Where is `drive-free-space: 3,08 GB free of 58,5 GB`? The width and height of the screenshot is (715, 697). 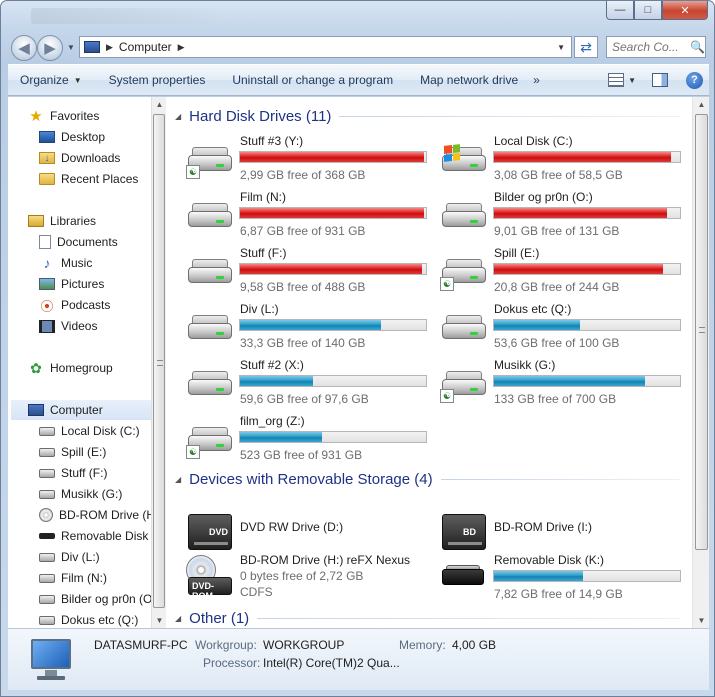 drive-free-space: 3,08 GB free of 58,5 GB is located at coordinates (558, 175).